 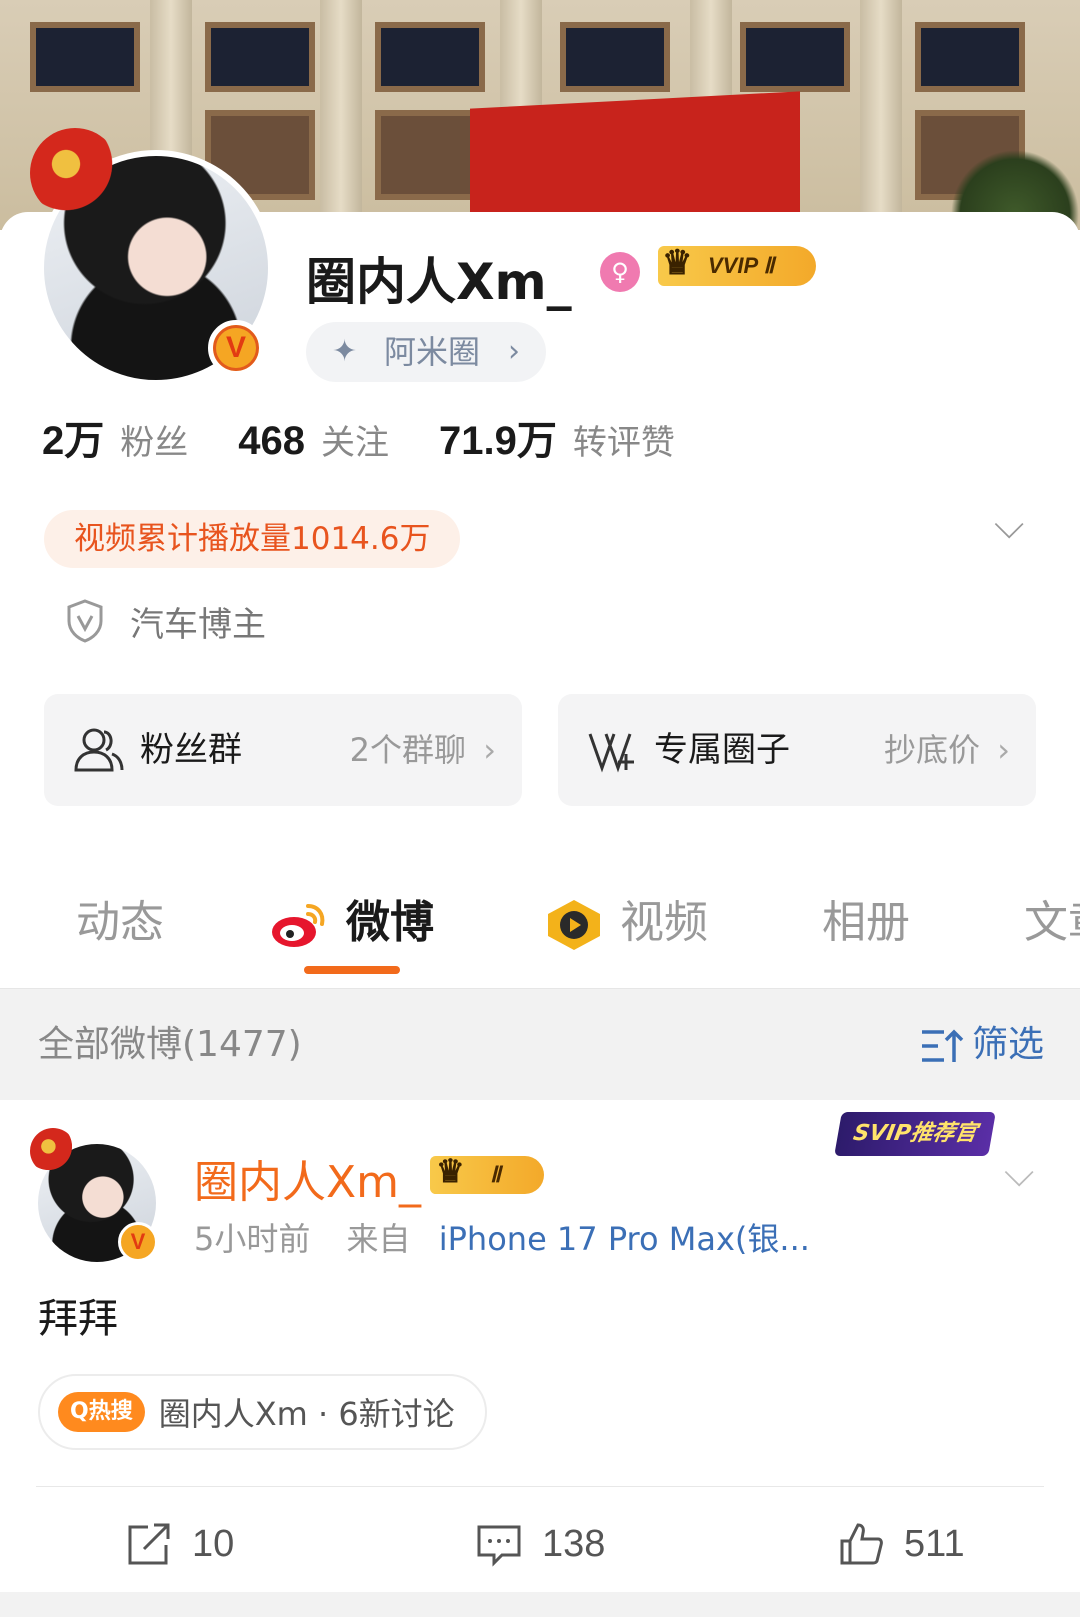 I want to click on next-post-separator, so click(x=540, y=1604).